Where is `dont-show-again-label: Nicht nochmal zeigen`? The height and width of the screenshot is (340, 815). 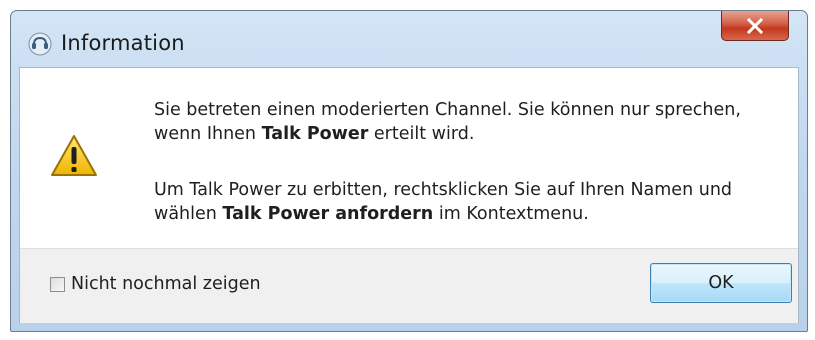
dont-show-again-label: Nicht nochmal zeigen is located at coordinates (166, 284).